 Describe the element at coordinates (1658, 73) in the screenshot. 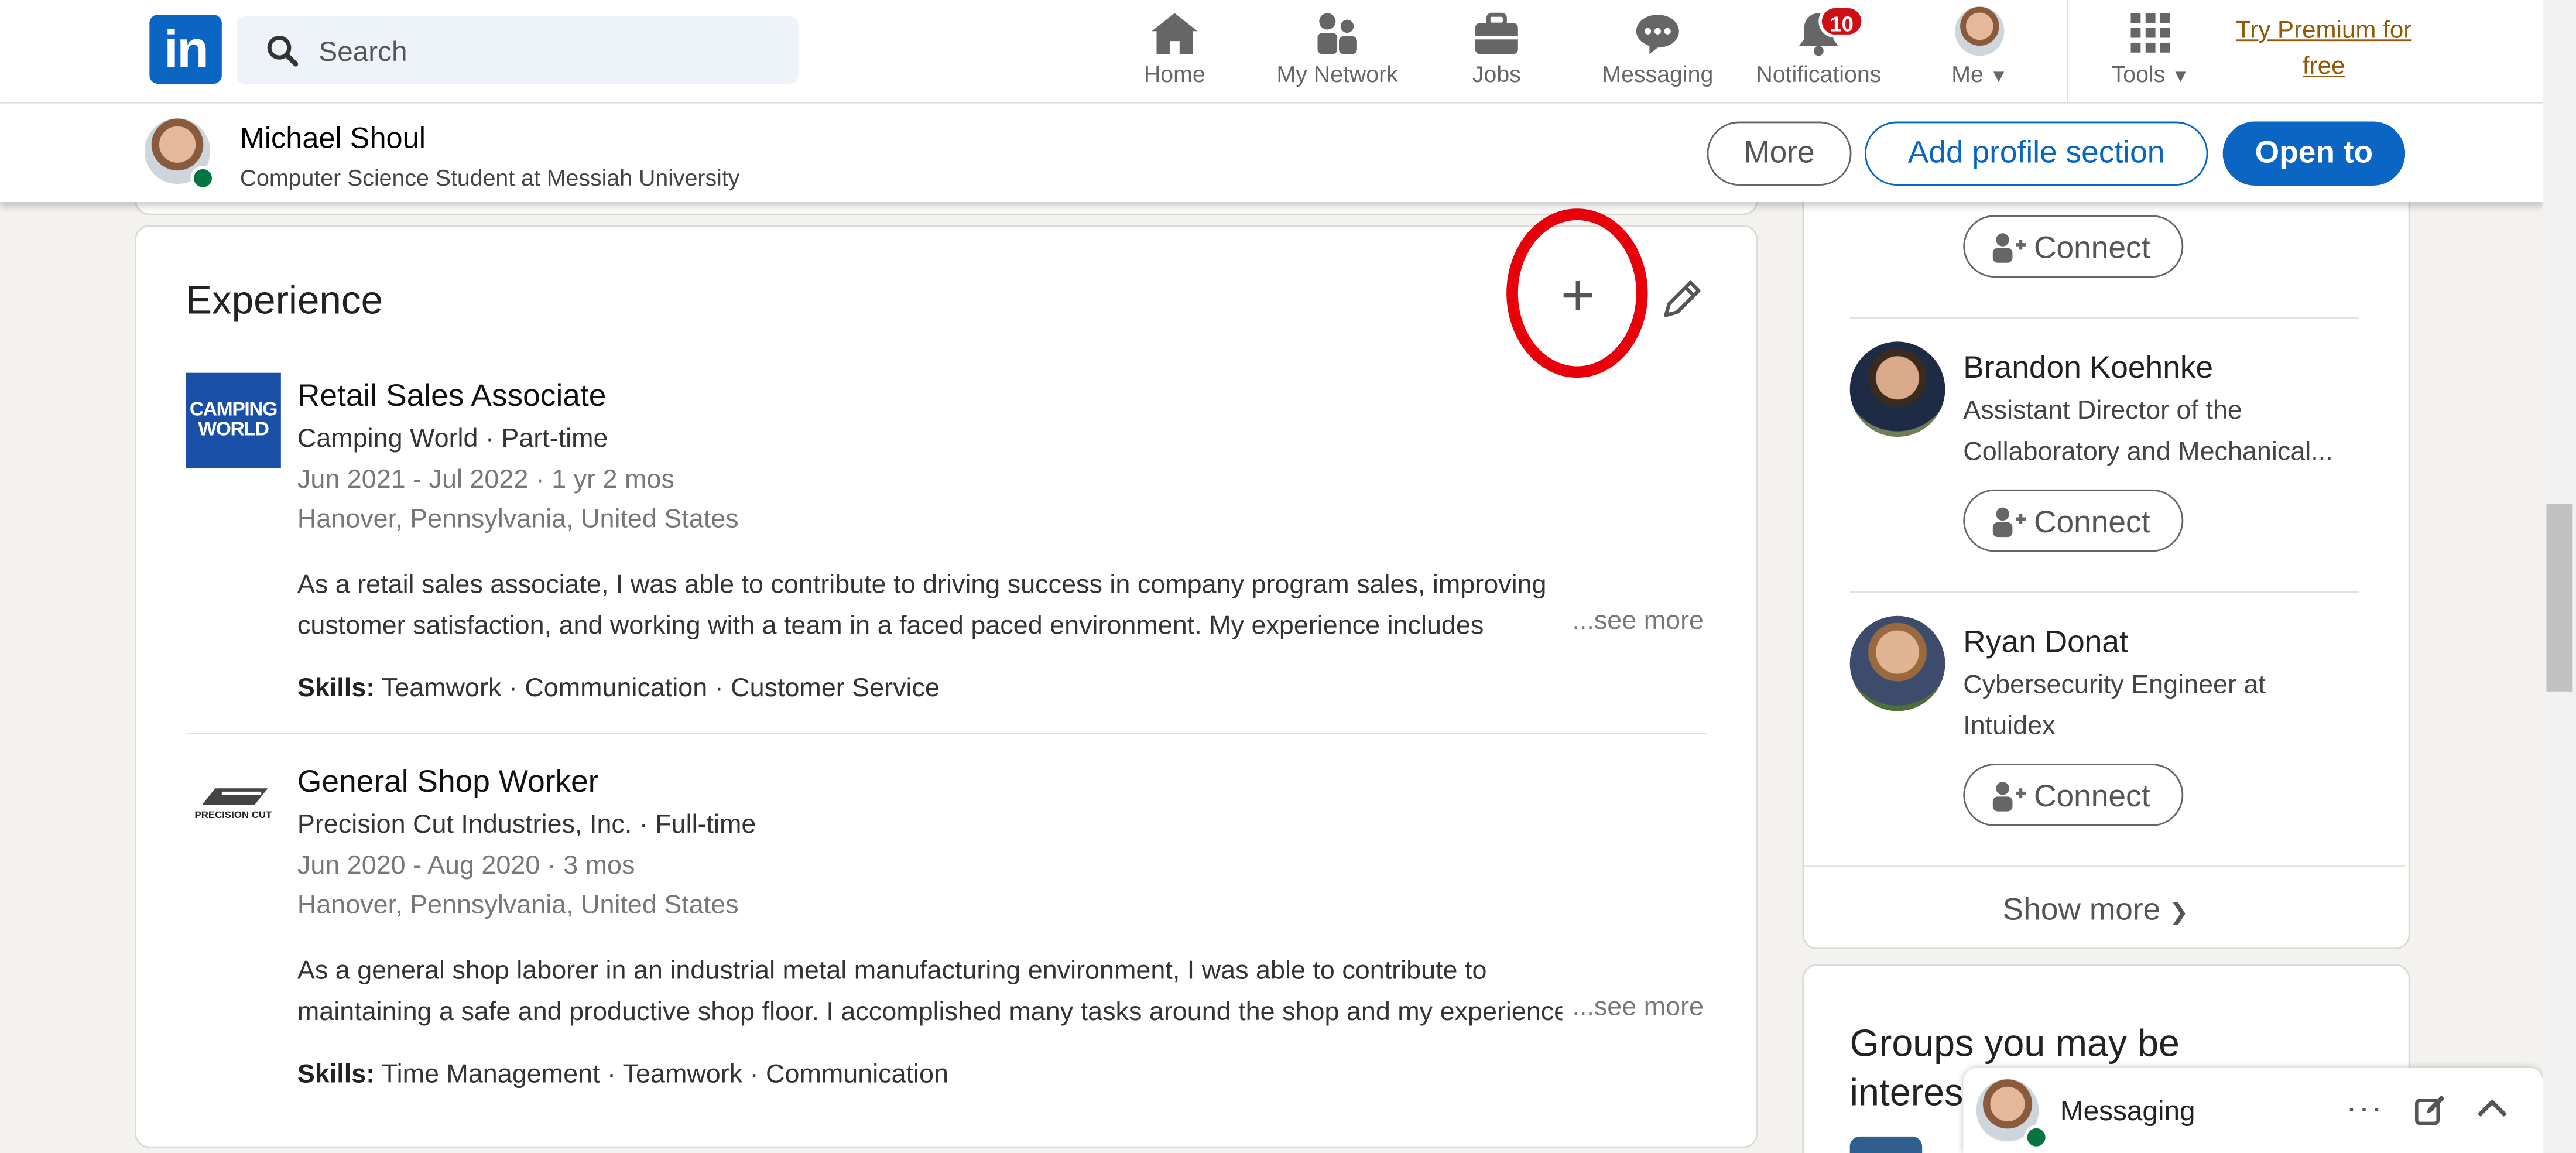

I see `nav-messaging-label: Messaging` at that location.